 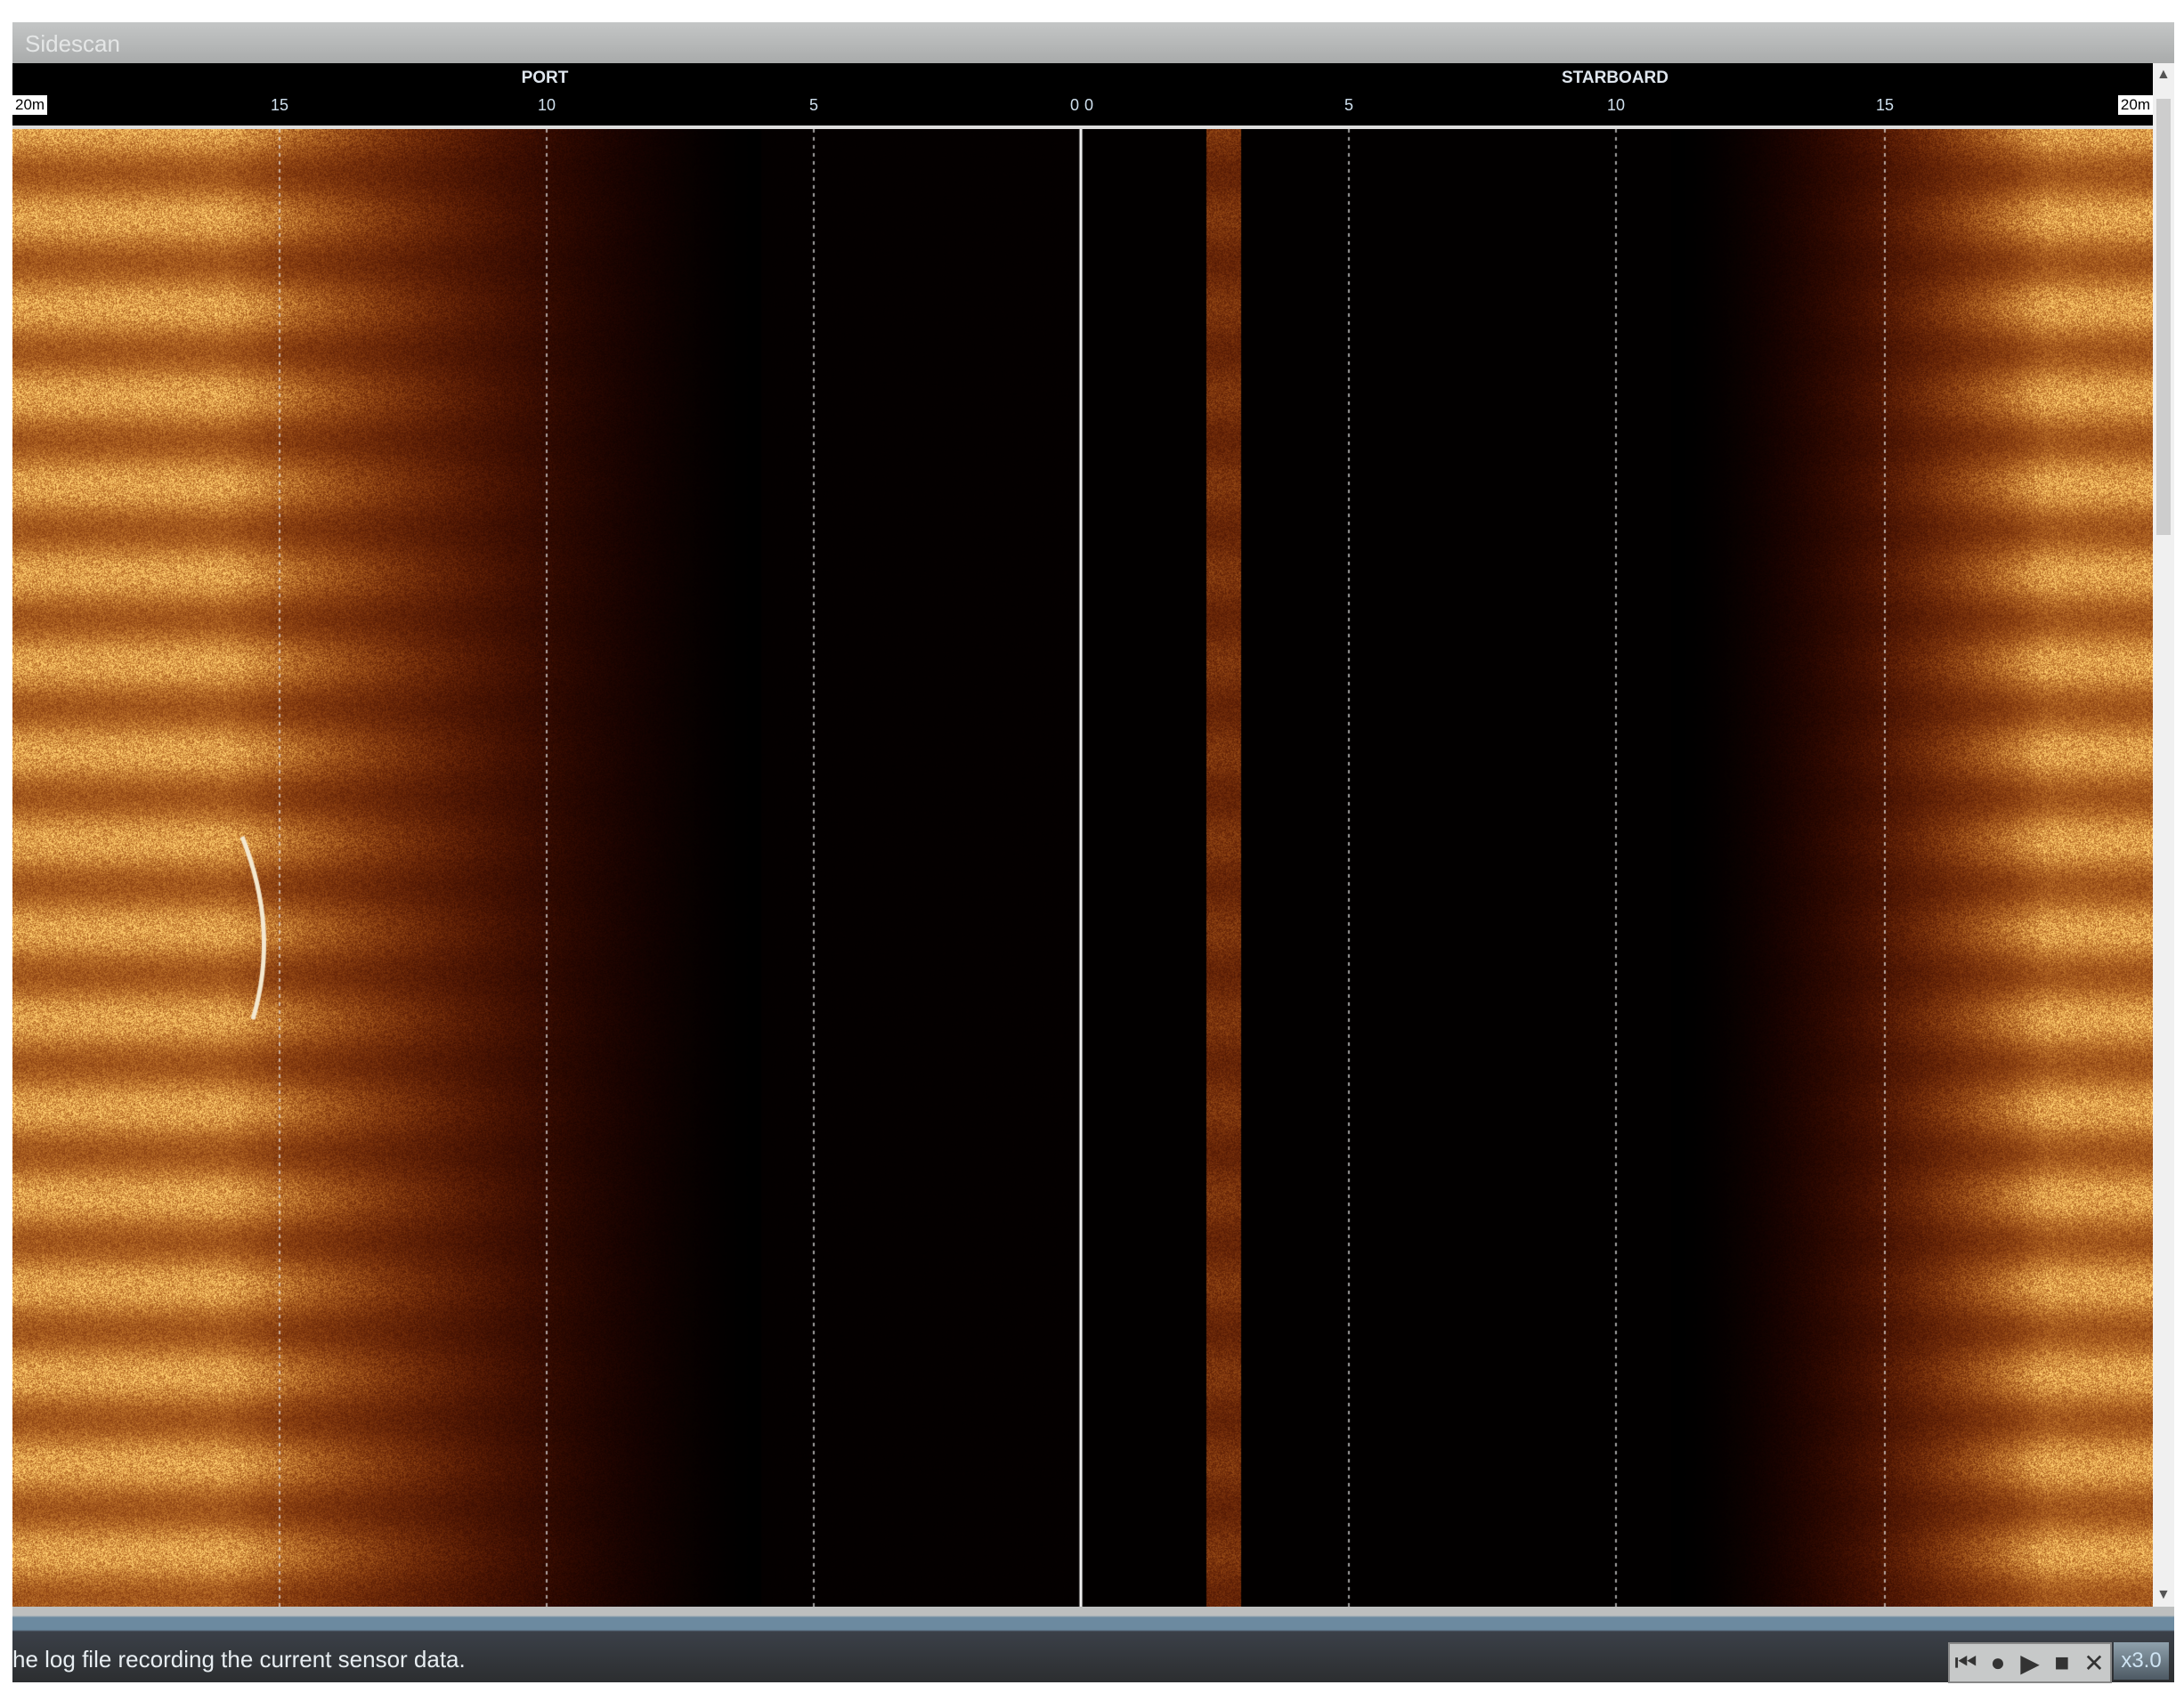 I want to click on title-bar: Sidescan, so click(x=1093, y=42).